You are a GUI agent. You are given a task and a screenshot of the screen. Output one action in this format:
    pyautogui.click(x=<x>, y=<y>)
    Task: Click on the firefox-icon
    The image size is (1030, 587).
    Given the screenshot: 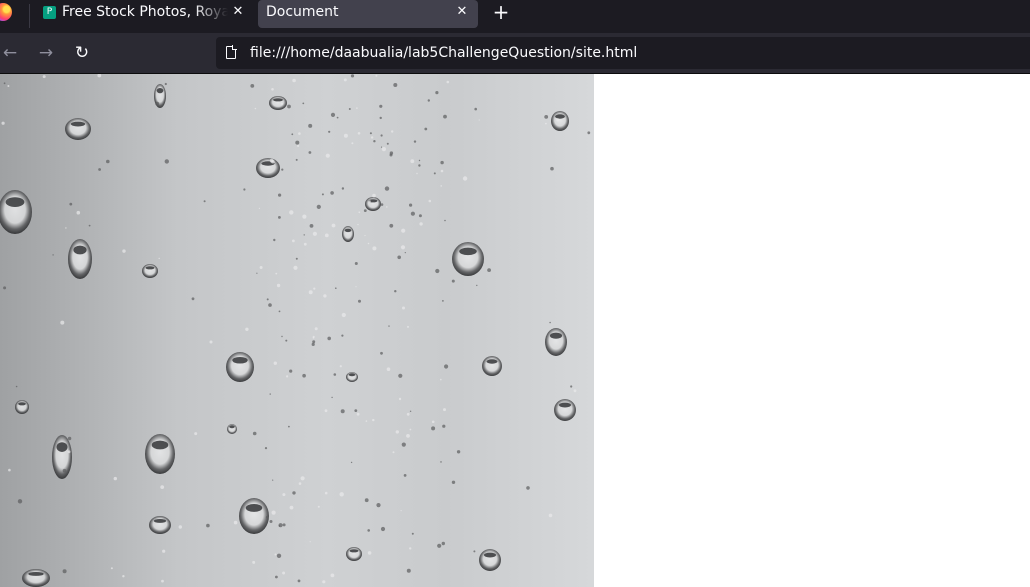 What is the action you would take?
    pyautogui.click(x=6, y=12)
    